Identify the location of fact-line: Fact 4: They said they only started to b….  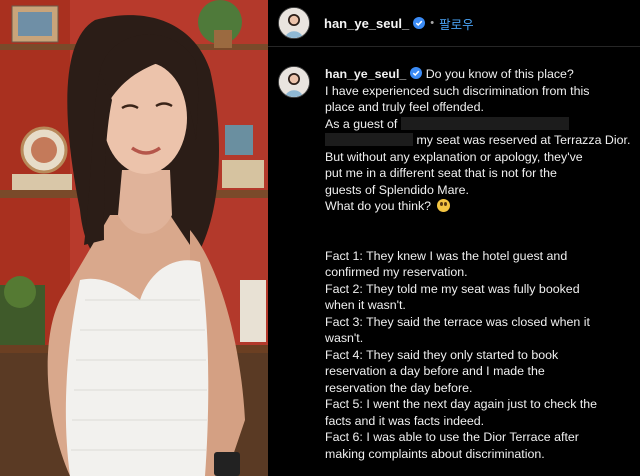
(442, 354).